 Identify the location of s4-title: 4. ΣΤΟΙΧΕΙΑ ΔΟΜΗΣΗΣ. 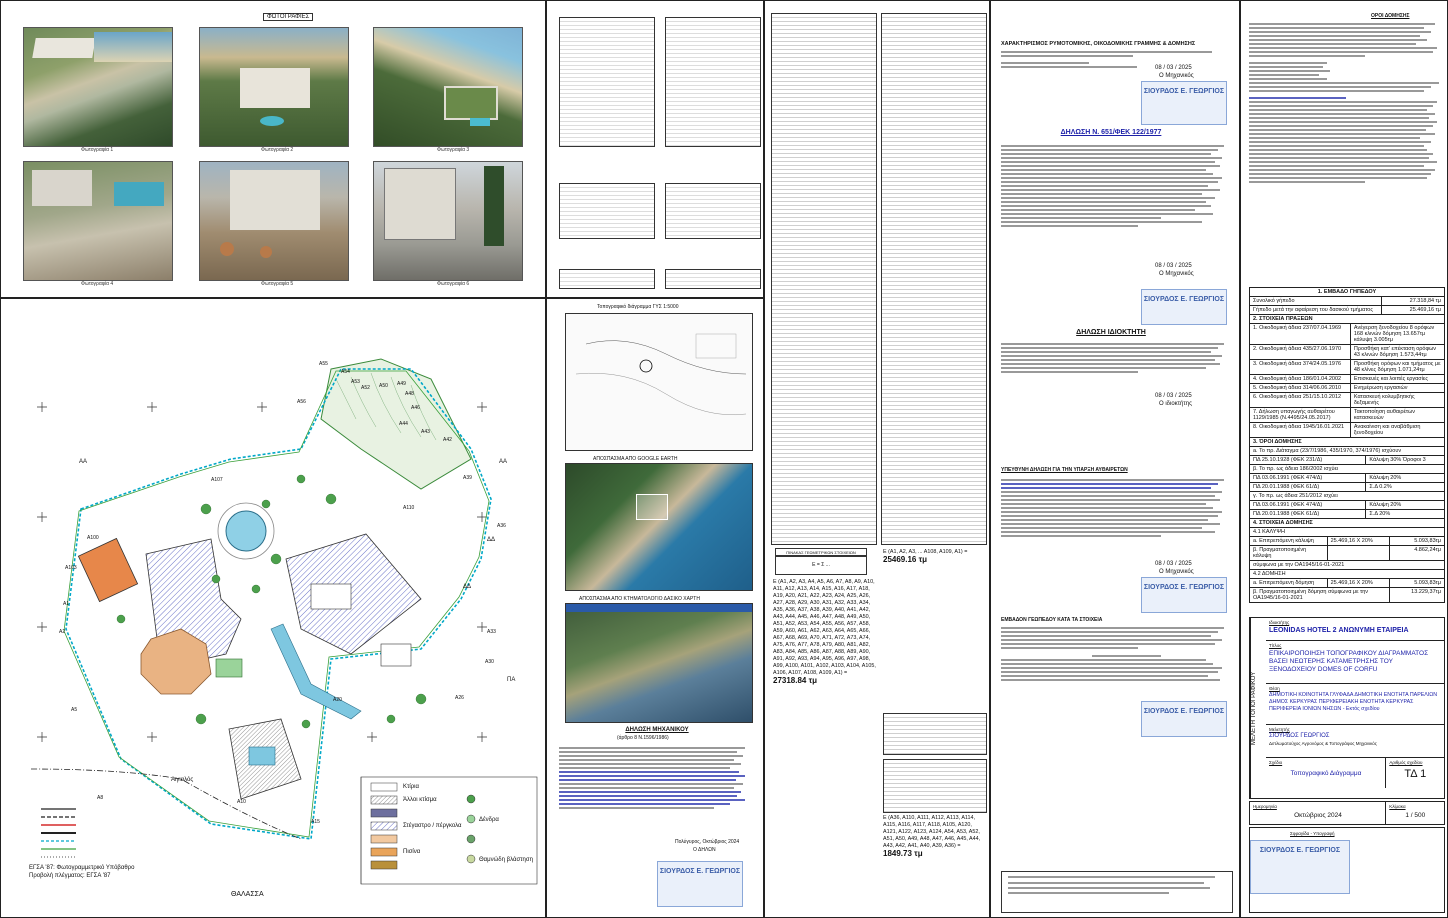
(1283, 523).